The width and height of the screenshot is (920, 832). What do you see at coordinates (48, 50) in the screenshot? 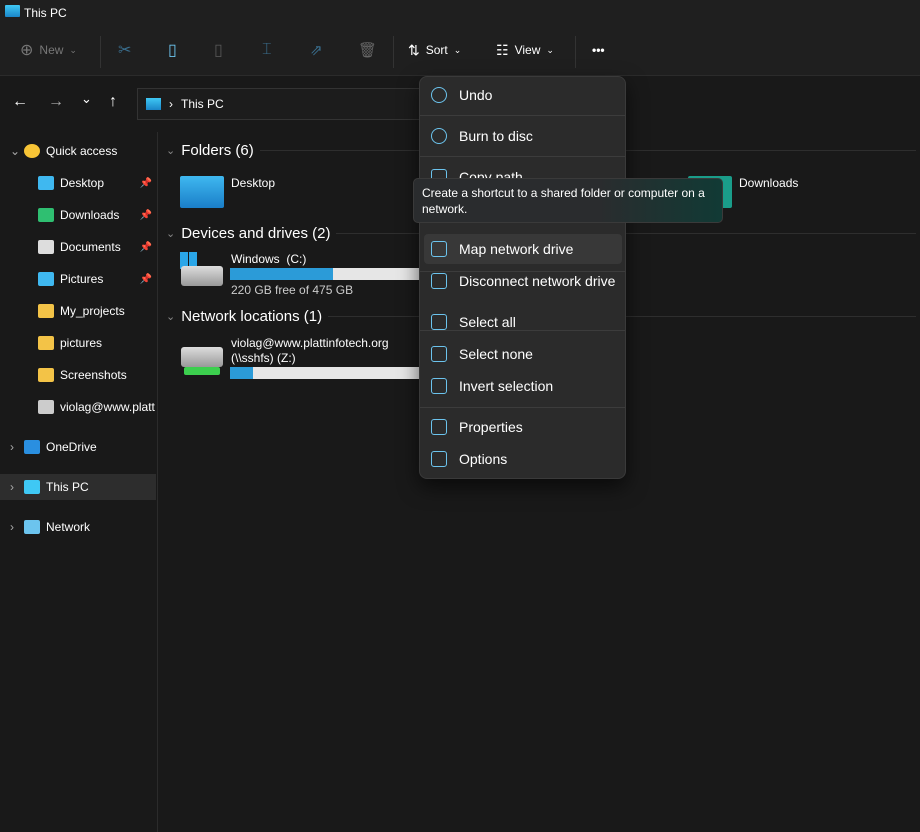
I see `new-button: ⊕ New ⌄` at bounding box center [48, 50].